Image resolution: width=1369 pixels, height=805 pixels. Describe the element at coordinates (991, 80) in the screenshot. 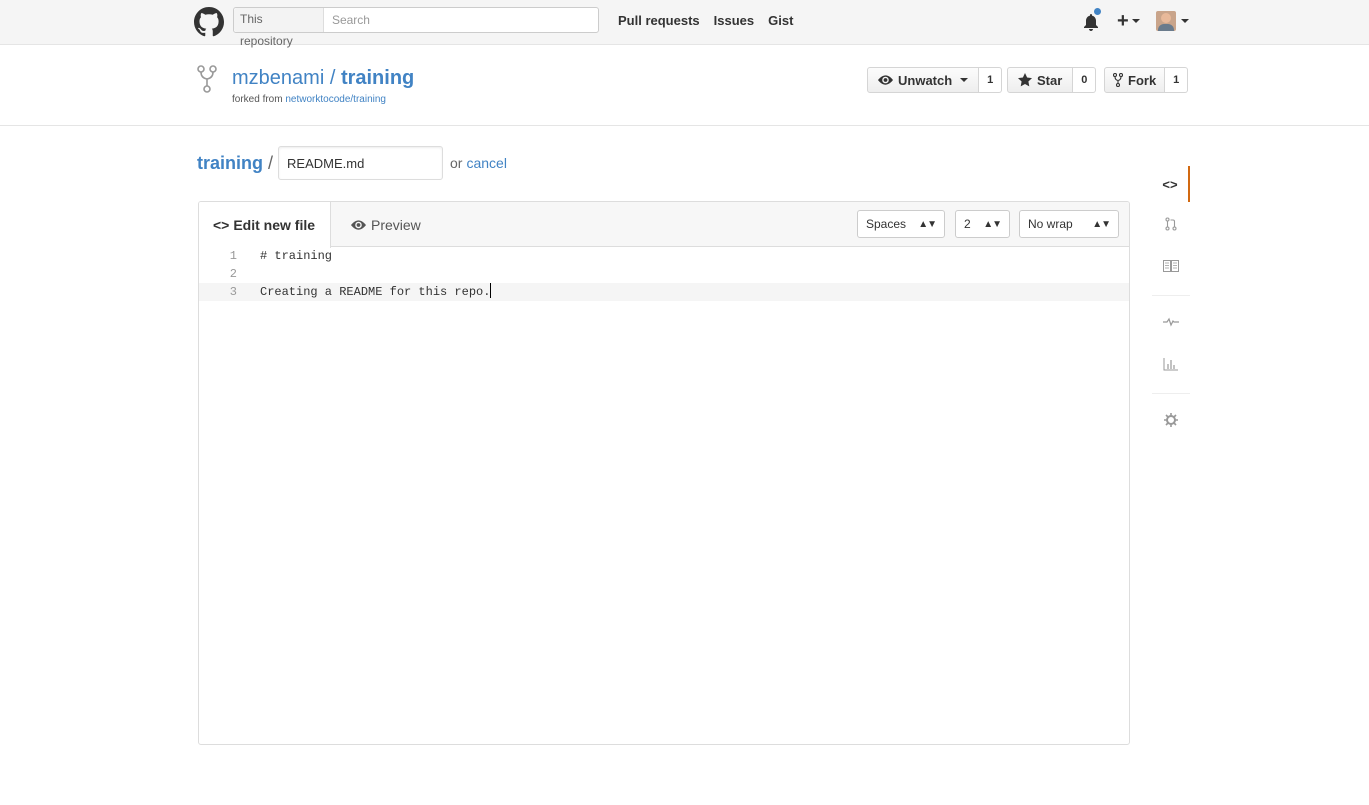

I see `watch-count: 1` at that location.